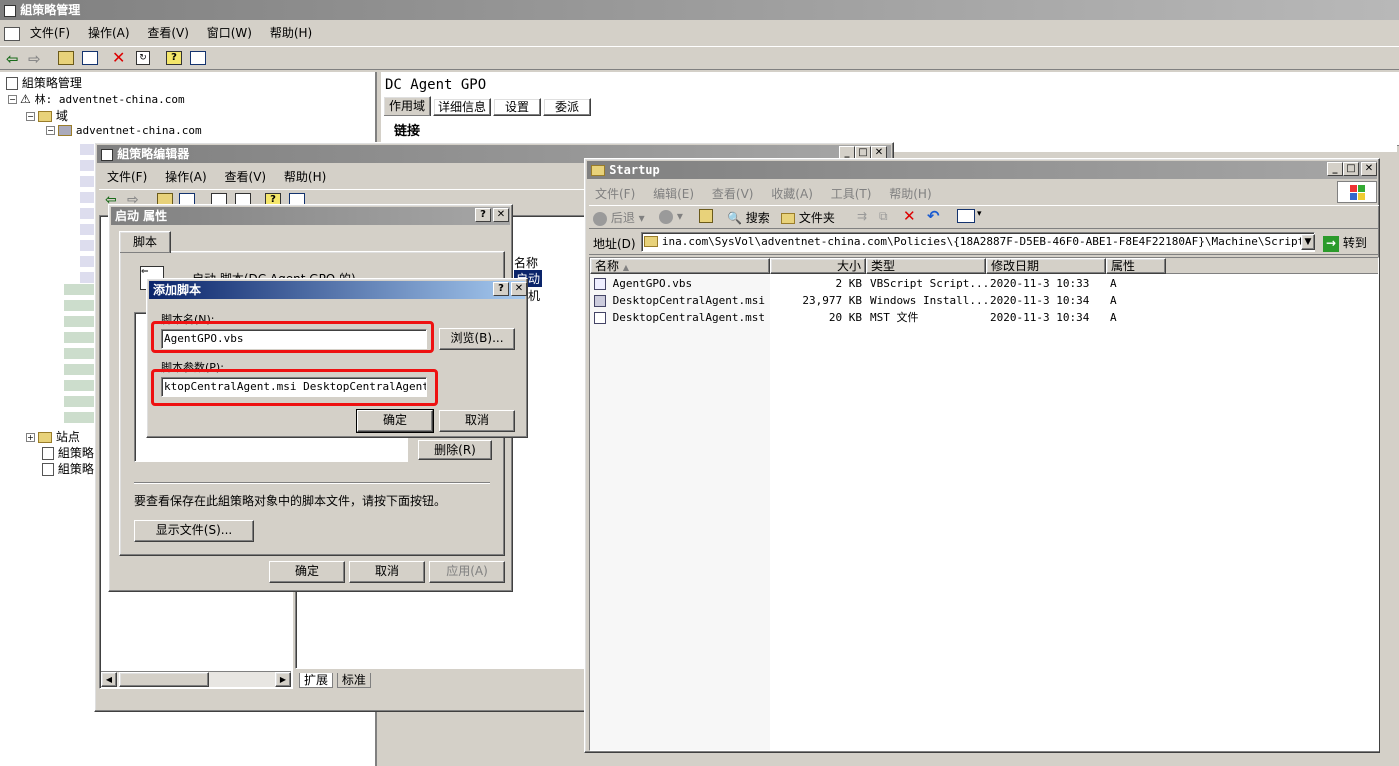 This screenshot has height=766, width=1399. Describe the element at coordinates (501, 215) in the screenshot. I see `startup-props-close-button: ✕` at that location.